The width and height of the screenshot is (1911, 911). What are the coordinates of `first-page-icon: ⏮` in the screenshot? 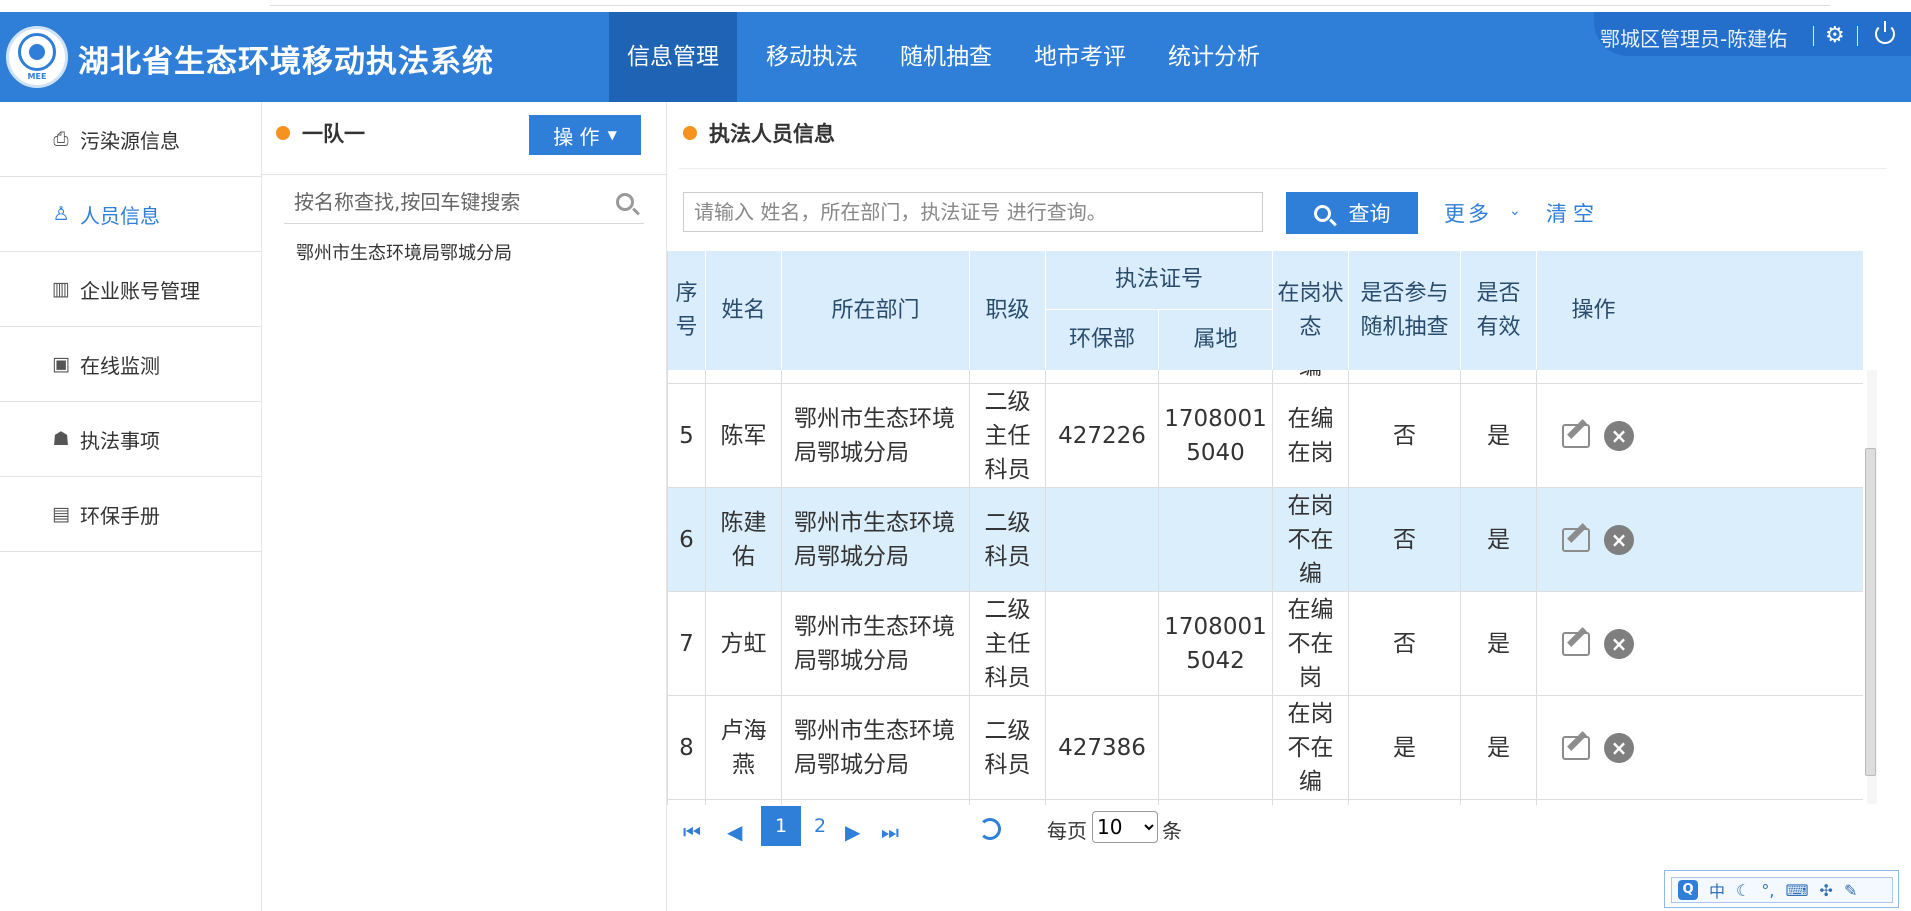 It's located at (692, 832).